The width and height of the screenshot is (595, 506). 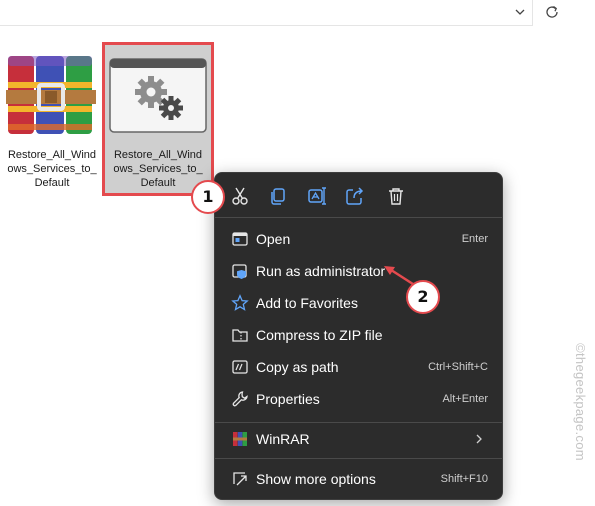 What do you see at coordinates (240, 239) in the screenshot?
I see `open-icon` at bounding box center [240, 239].